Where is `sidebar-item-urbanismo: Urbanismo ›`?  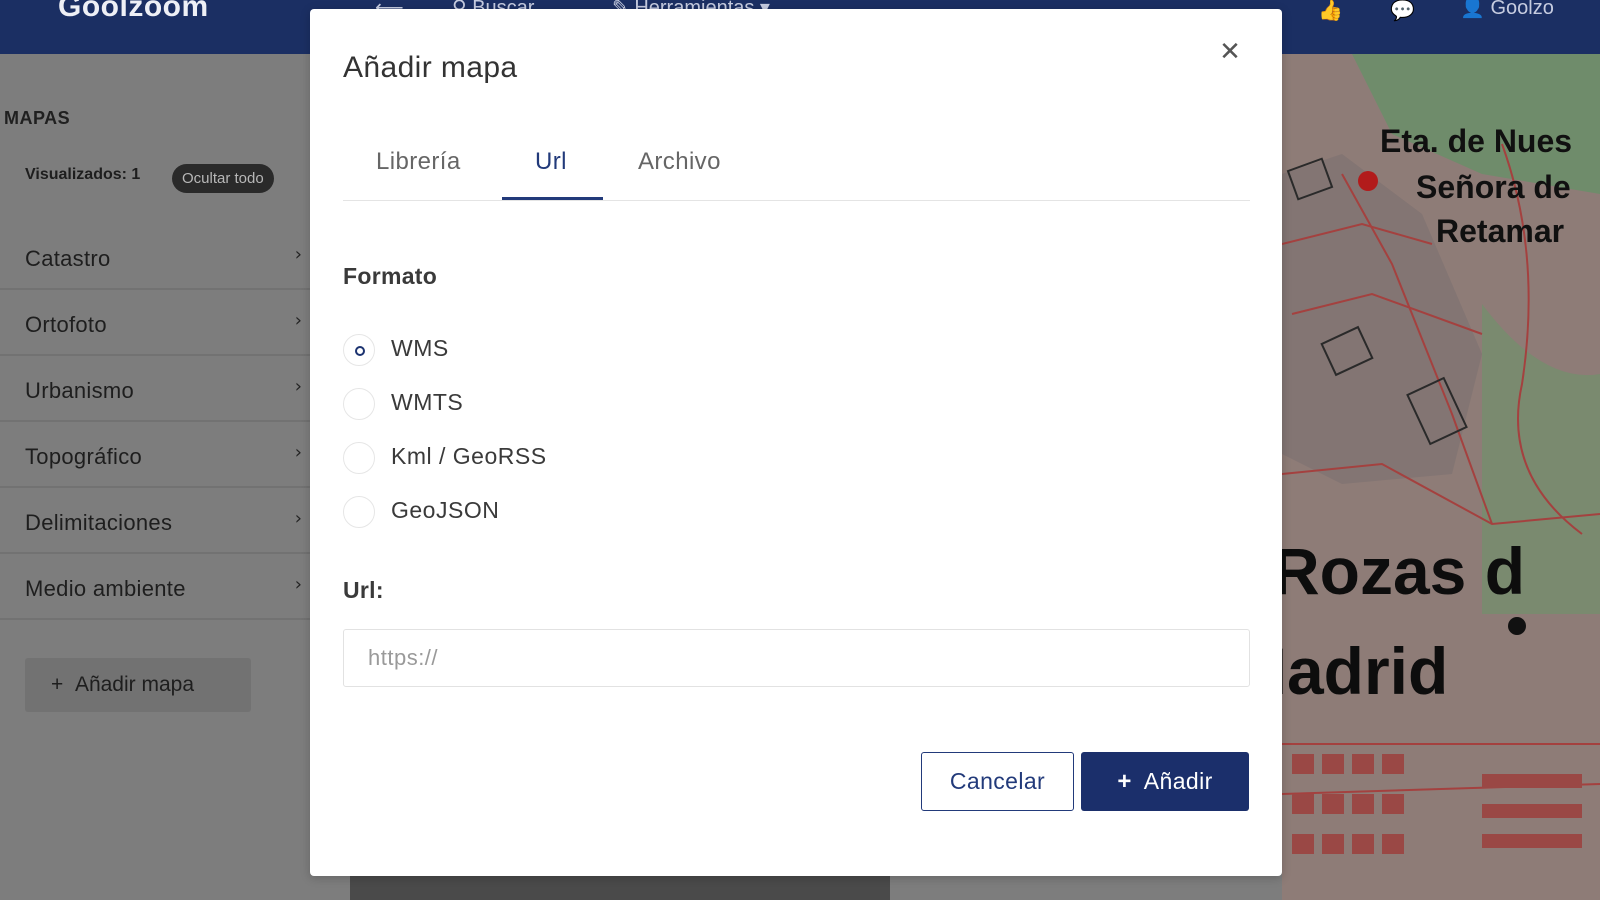 sidebar-item-urbanismo: Urbanismo › is located at coordinates (155, 390).